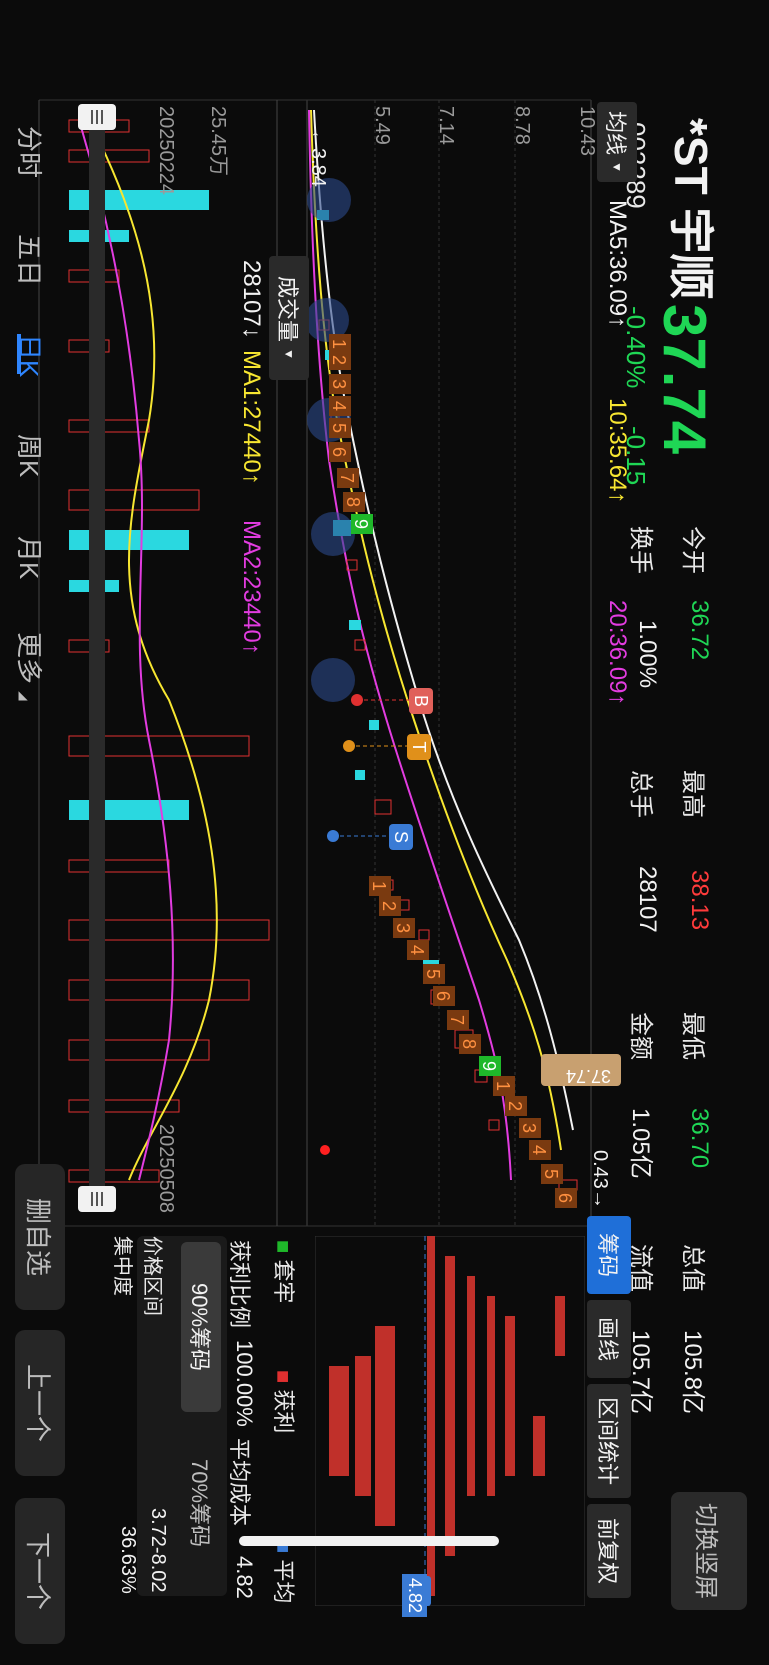 Image resolution: width=769 pixels, height=1665 pixels. What do you see at coordinates (414, 1596) in the screenshot?
I see `avg-price-tag: 4.82` at bounding box center [414, 1596].